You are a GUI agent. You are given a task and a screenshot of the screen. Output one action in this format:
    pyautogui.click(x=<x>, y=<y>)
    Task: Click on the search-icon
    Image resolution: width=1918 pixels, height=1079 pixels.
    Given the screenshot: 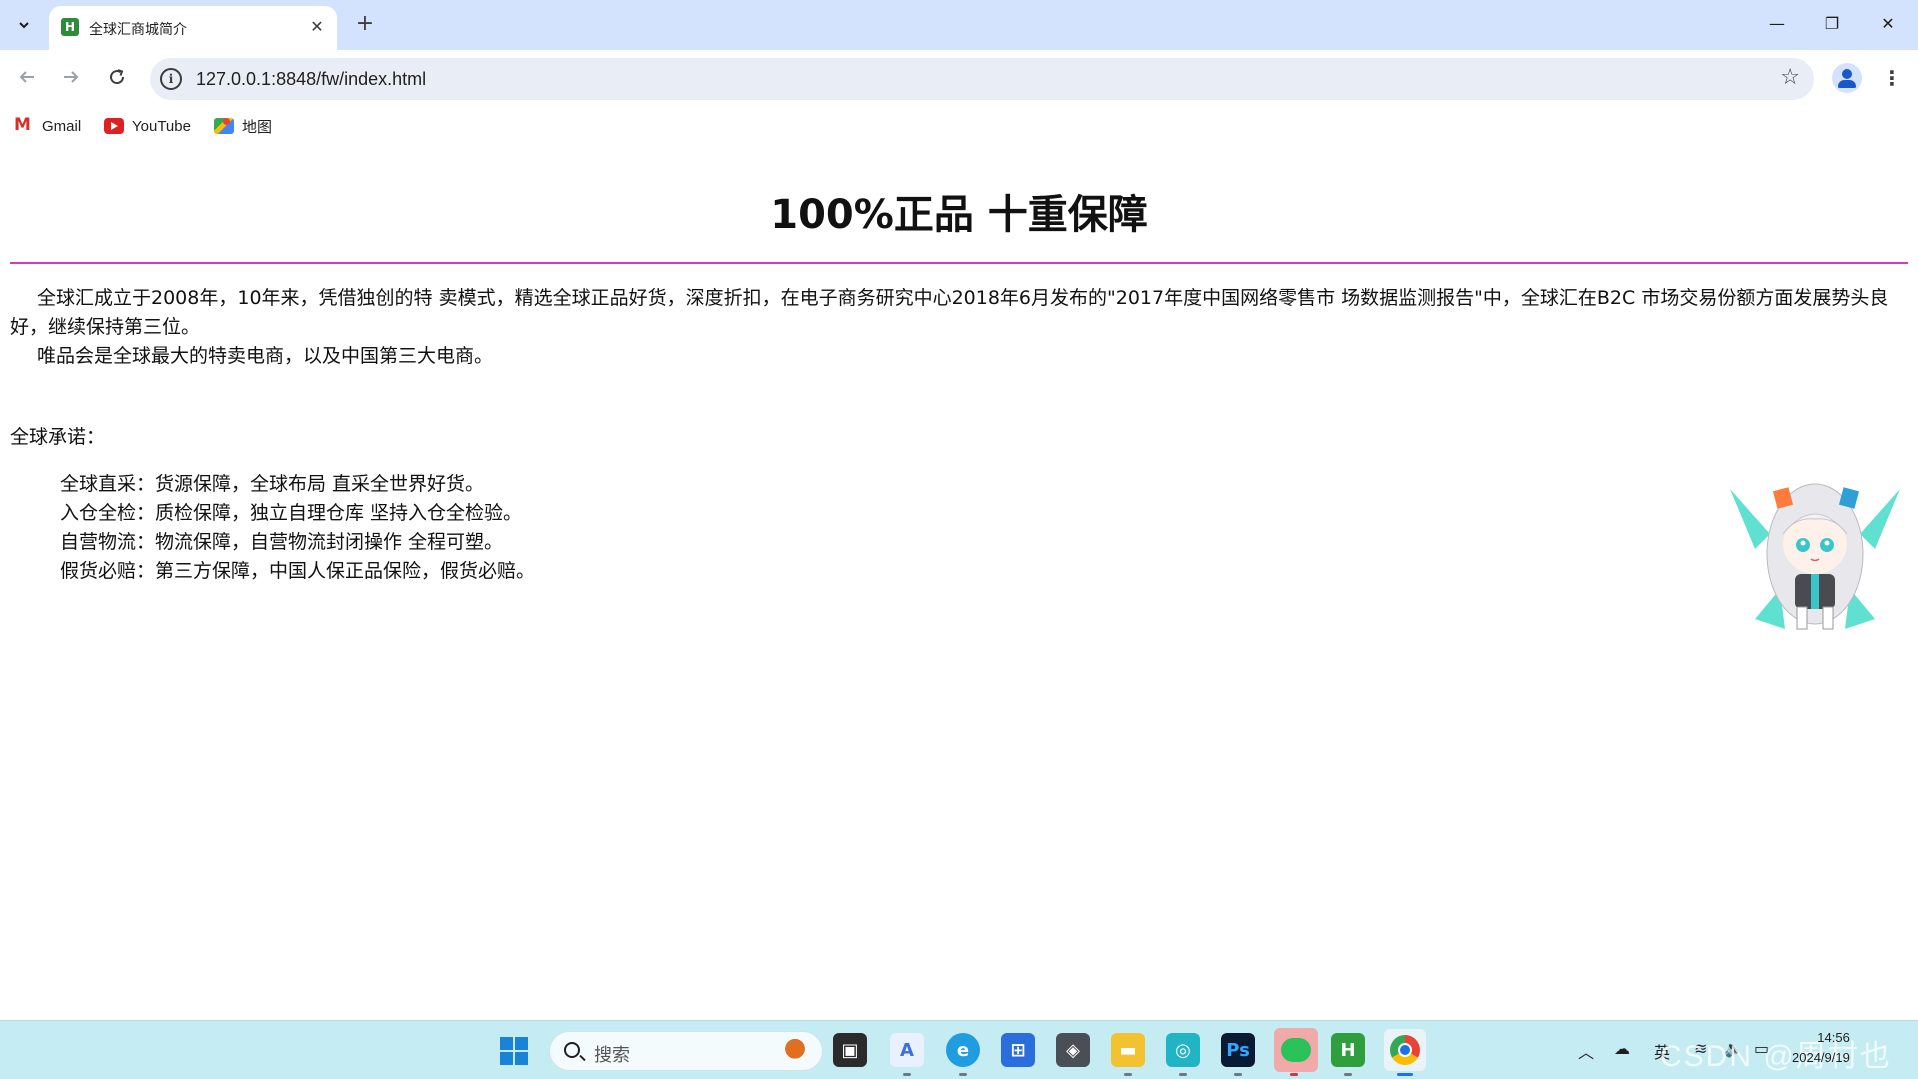 What is the action you would take?
    pyautogui.click(x=572, y=1050)
    